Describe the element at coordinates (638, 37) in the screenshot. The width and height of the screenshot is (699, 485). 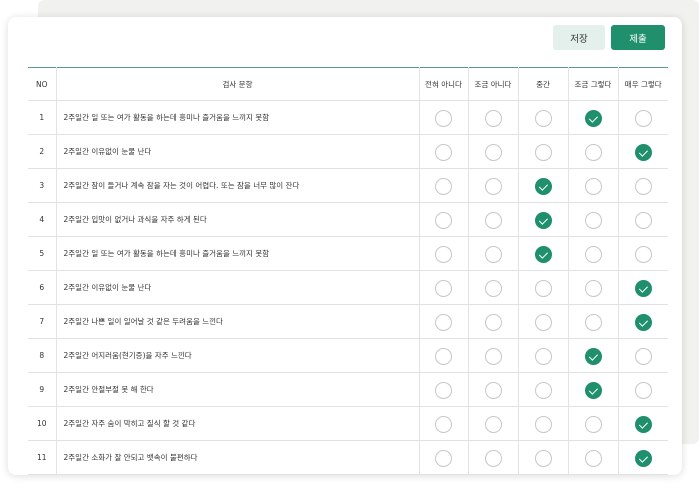
I see `submit-button: 제출` at that location.